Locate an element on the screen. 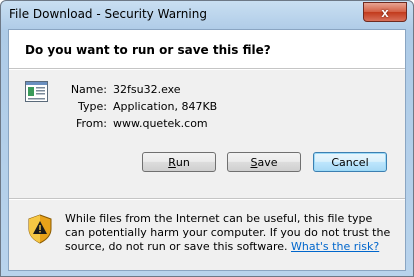 This screenshot has width=414, height=277. close-button: x is located at coordinates (385, 12).